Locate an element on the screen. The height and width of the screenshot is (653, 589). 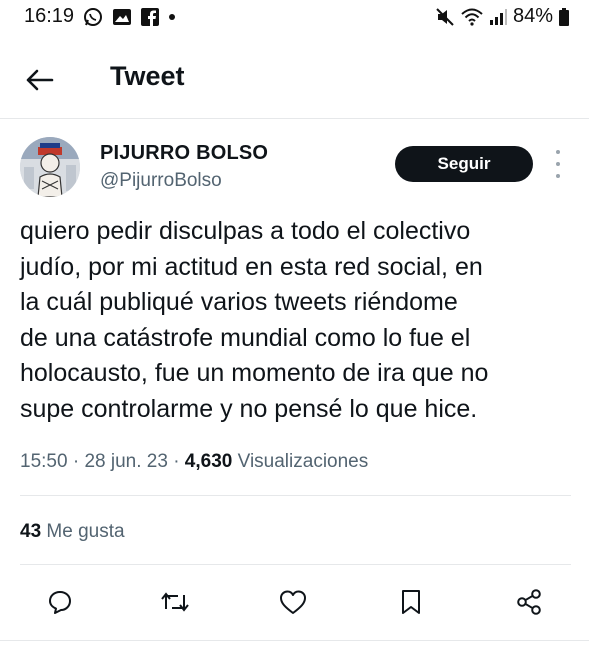
avatar is located at coordinates (50, 167).